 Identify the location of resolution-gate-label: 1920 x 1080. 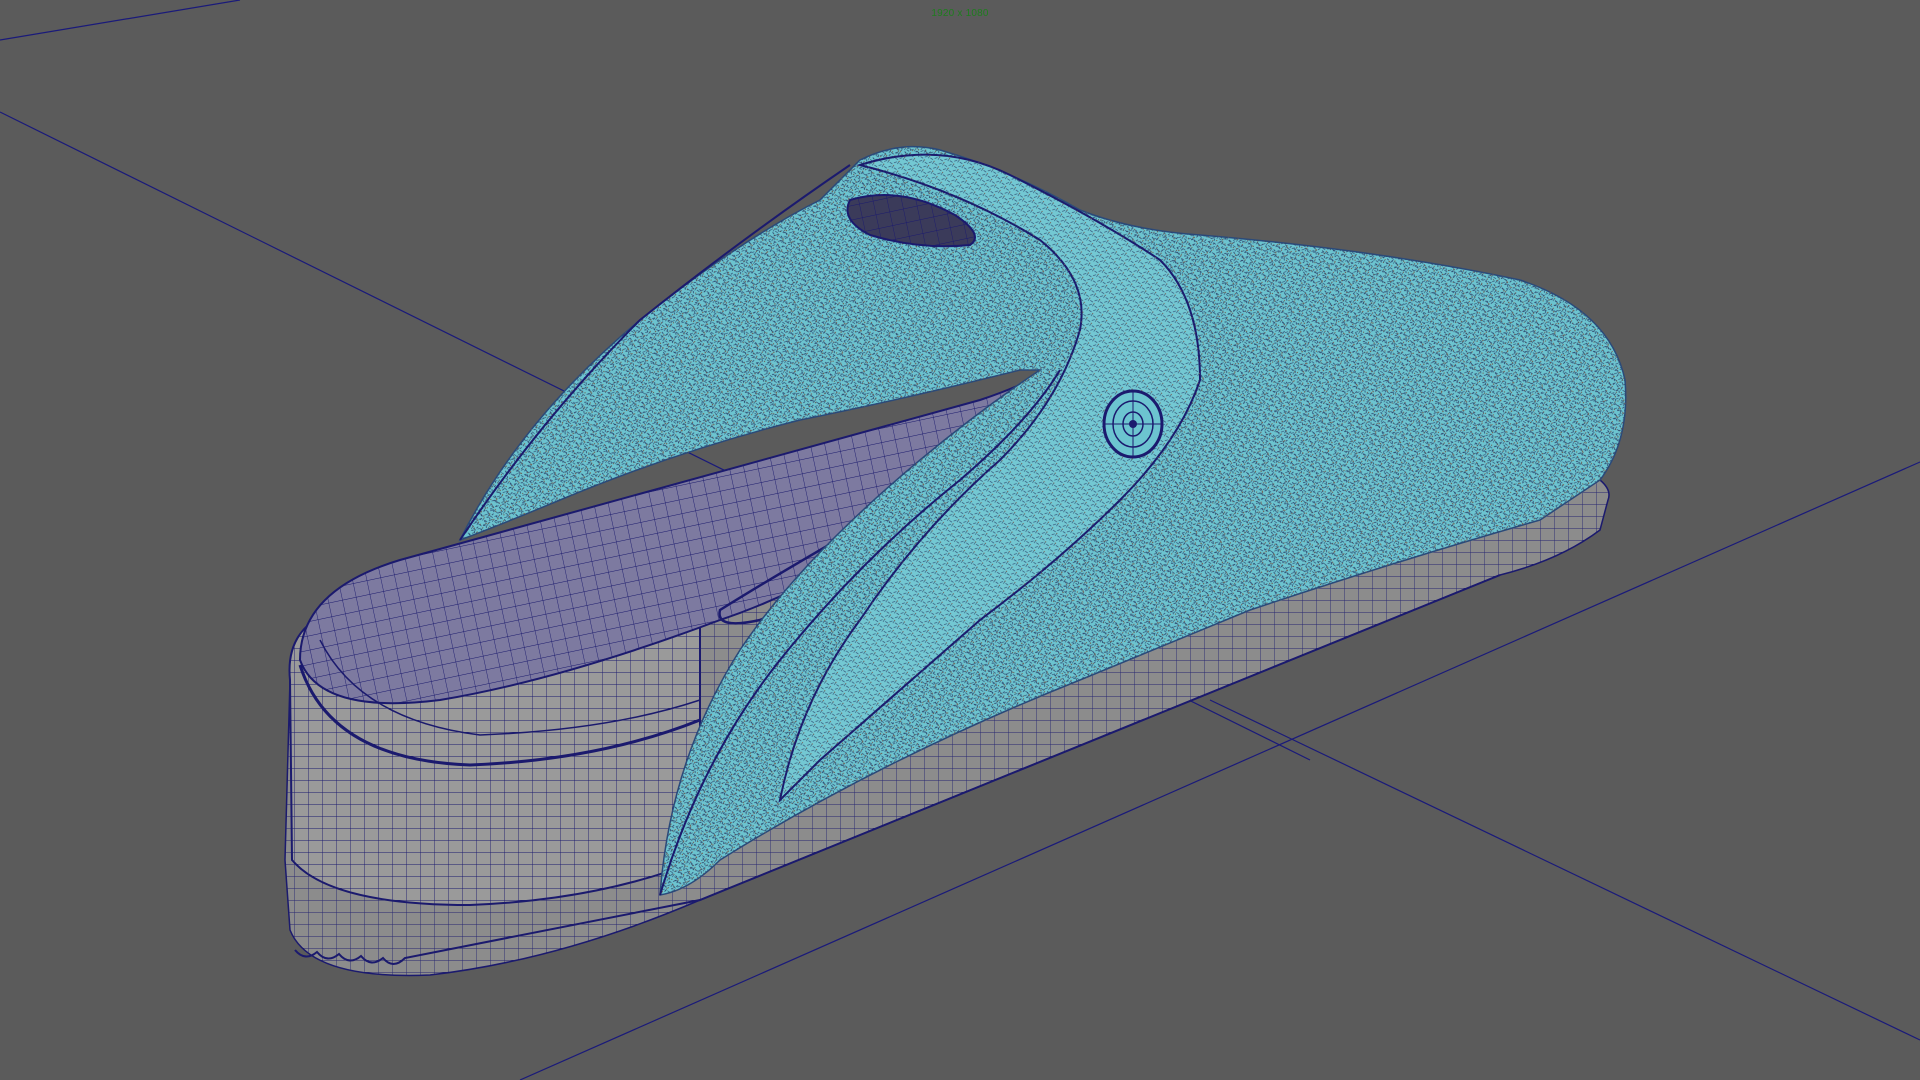
(960, 13).